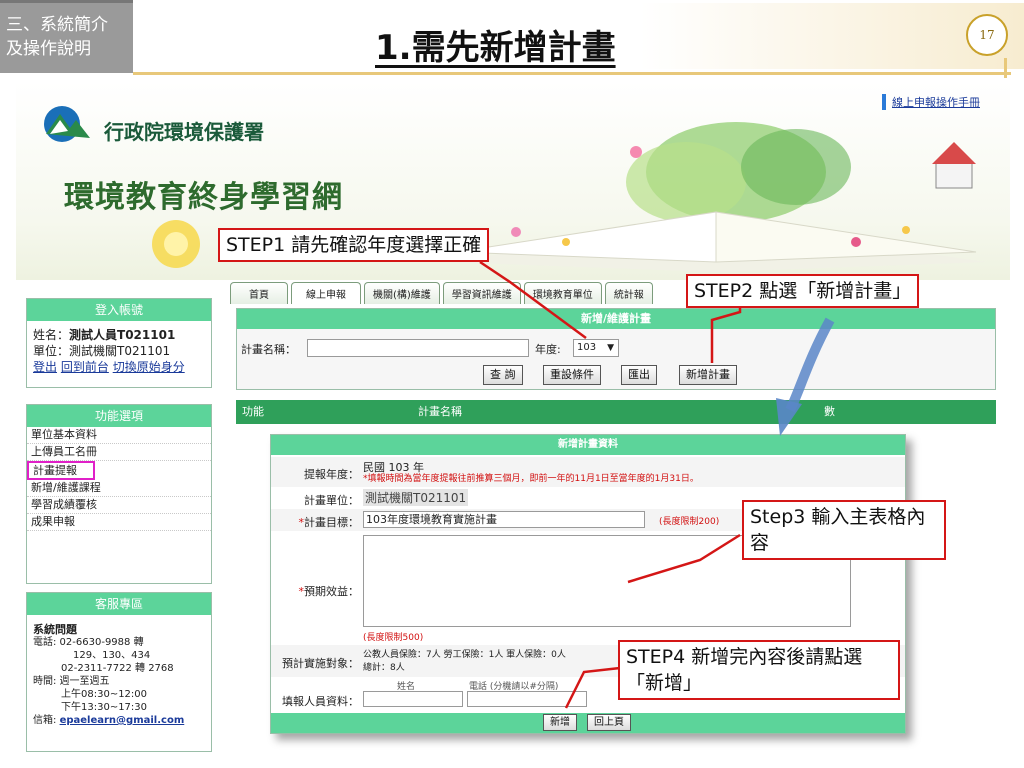 The width and height of the screenshot is (1024, 768). I want to click on name-label: 姓名：, so click(51, 335).